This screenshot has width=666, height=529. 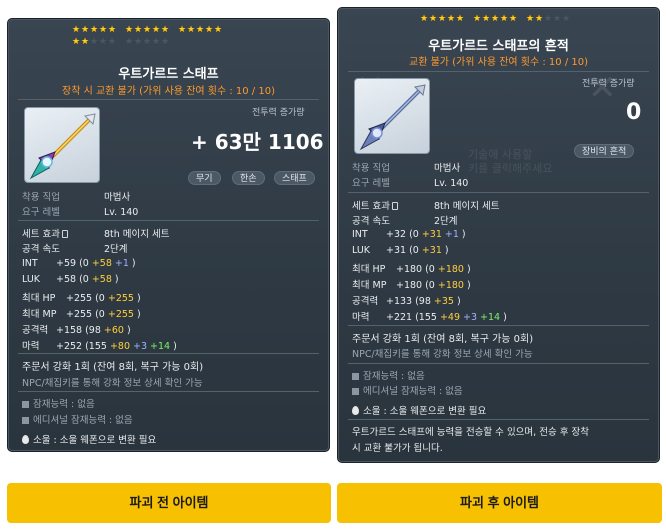 I want to click on item-subtitle: 교환 불가 (가위 사용 잔여 횟수 : 10 / 10), so click(x=498, y=62).